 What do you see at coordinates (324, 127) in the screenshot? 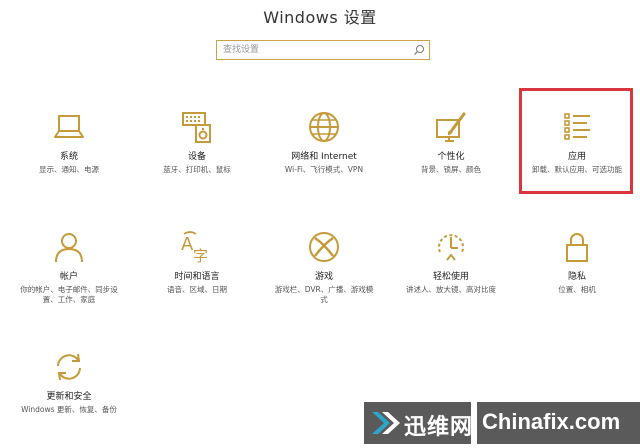
I see `globe-icon` at bounding box center [324, 127].